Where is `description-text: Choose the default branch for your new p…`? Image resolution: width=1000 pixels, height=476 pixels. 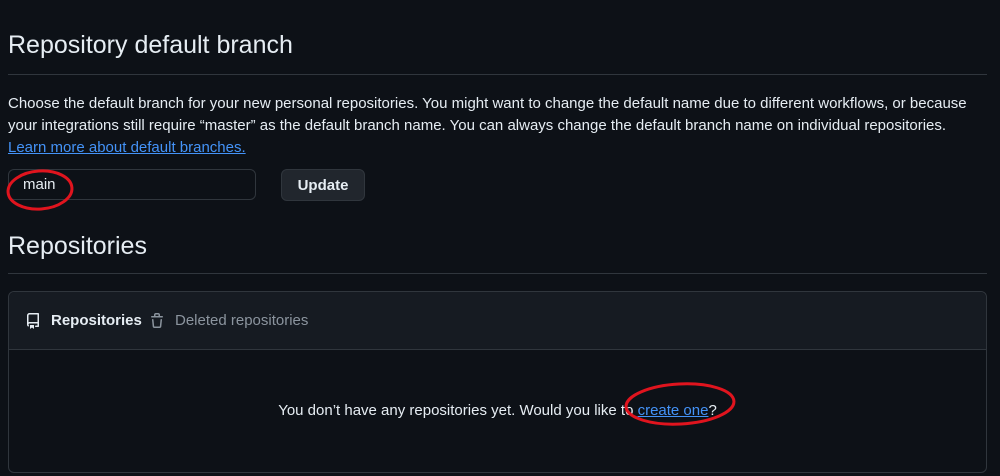
description-text: Choose the default branch for your new p… is located at coordinates (487, 114).